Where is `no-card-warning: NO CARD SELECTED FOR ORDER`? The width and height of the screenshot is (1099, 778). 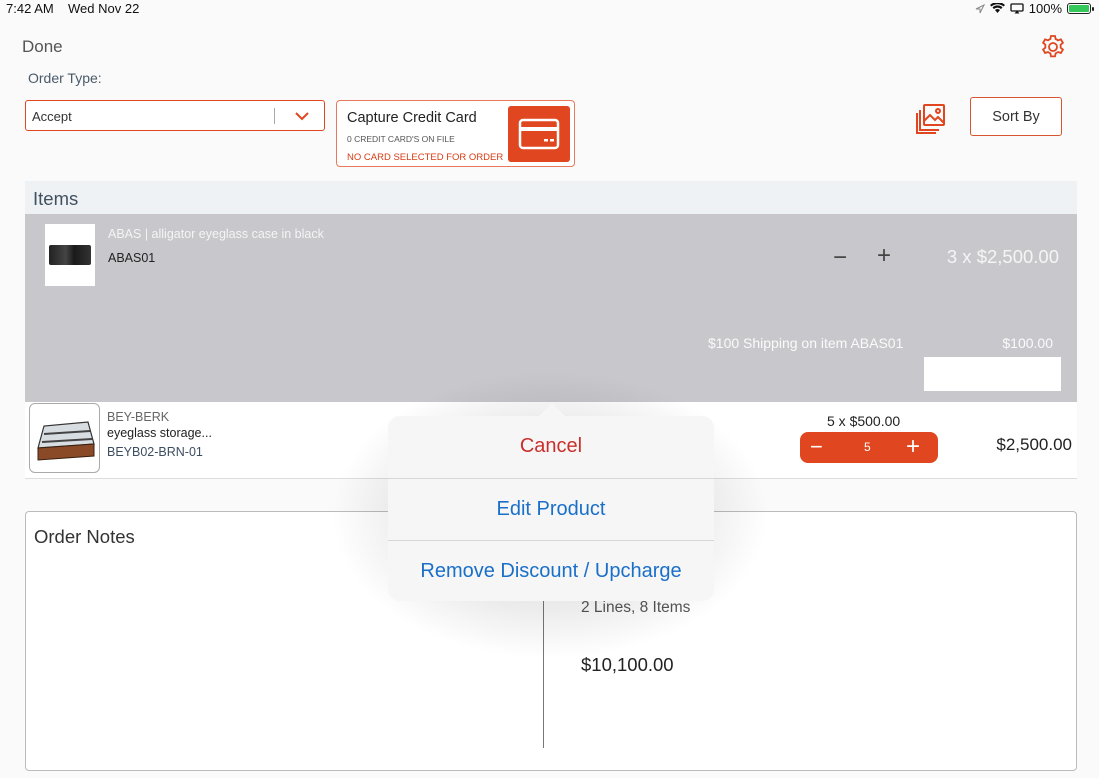
no-card-warning: NO CARD SELECTED FOR ORDER is located at coordinates (425, 157).